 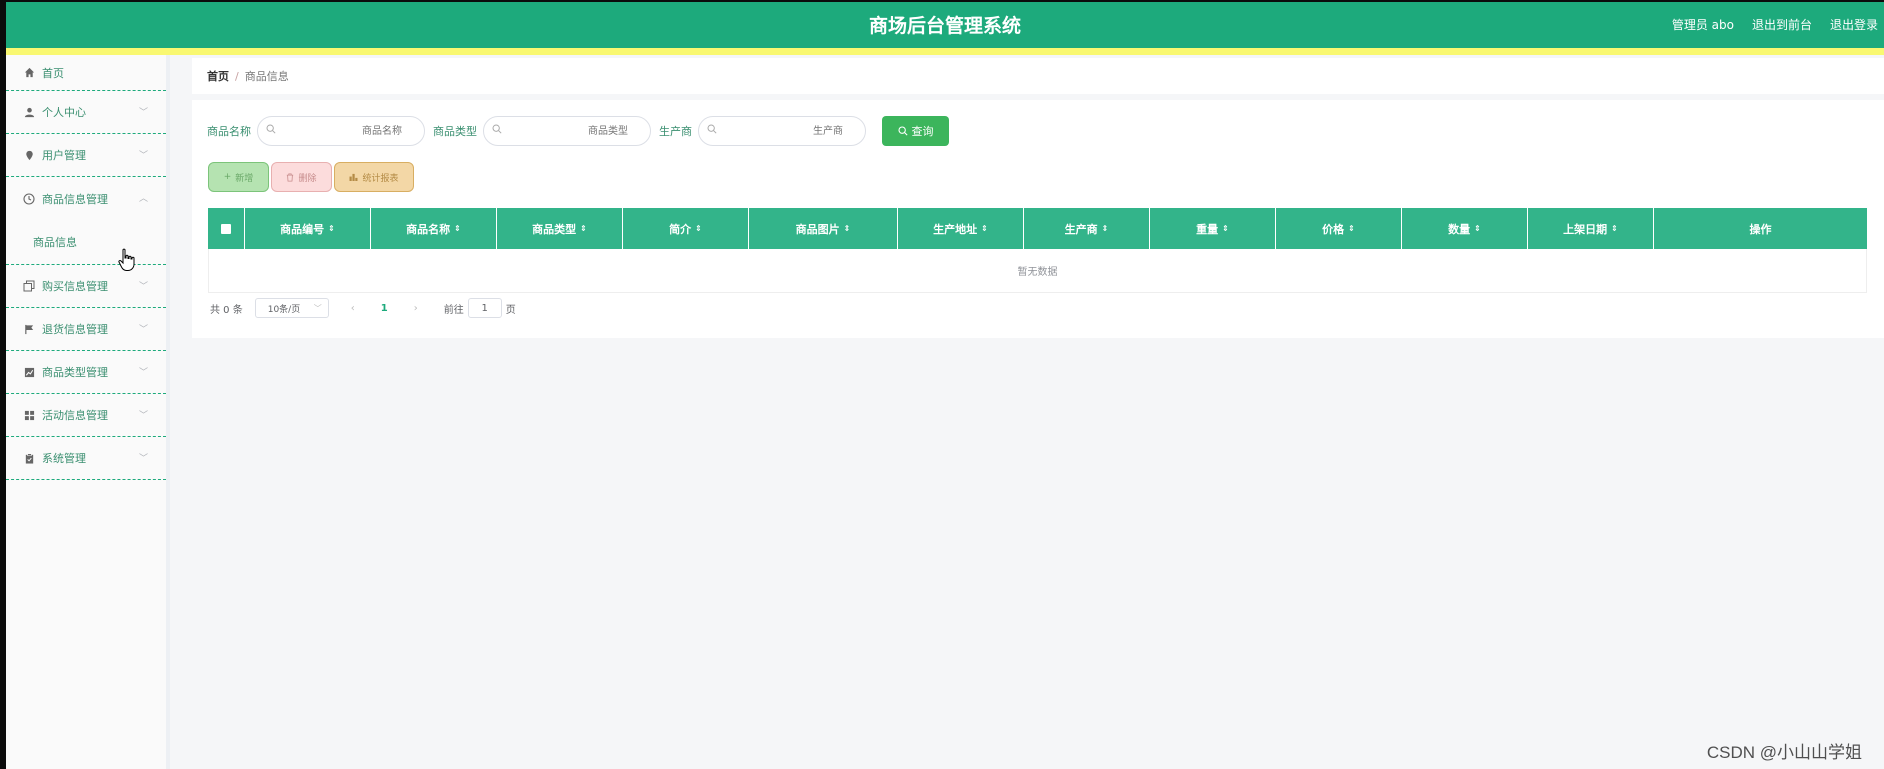 What do you see at coordinates (29, 155) in the screenshot?
I see `location-pin-icon` at bounding box center [29, 155].